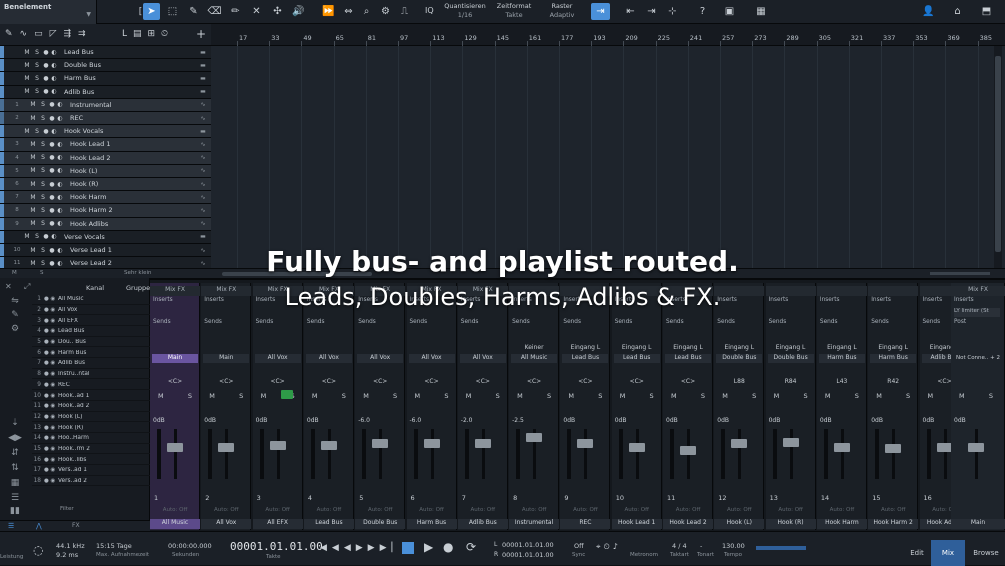 The height and width of the screenshot is (566, 1005). Describe the element at coordinates (91, 439) in the screenshot. I see `channel-list-item: 14 ● ◉ Hoo..Harm` at that location.